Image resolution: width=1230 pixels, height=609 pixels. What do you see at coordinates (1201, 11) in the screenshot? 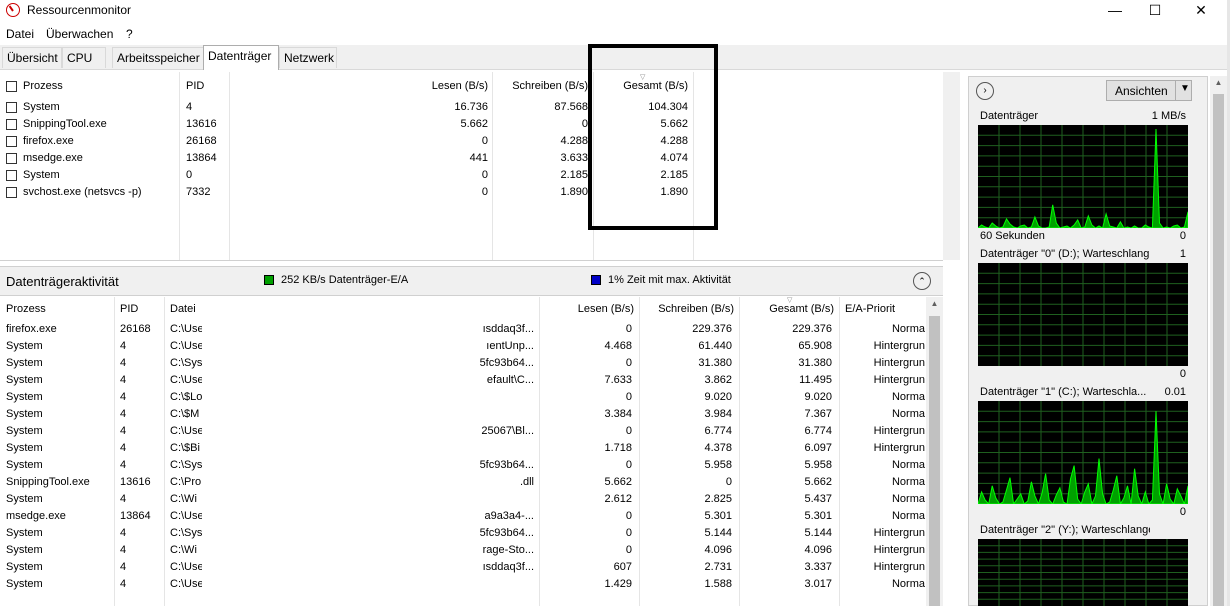
I see `close-button: ✕` at bounding box center [1201, 11].